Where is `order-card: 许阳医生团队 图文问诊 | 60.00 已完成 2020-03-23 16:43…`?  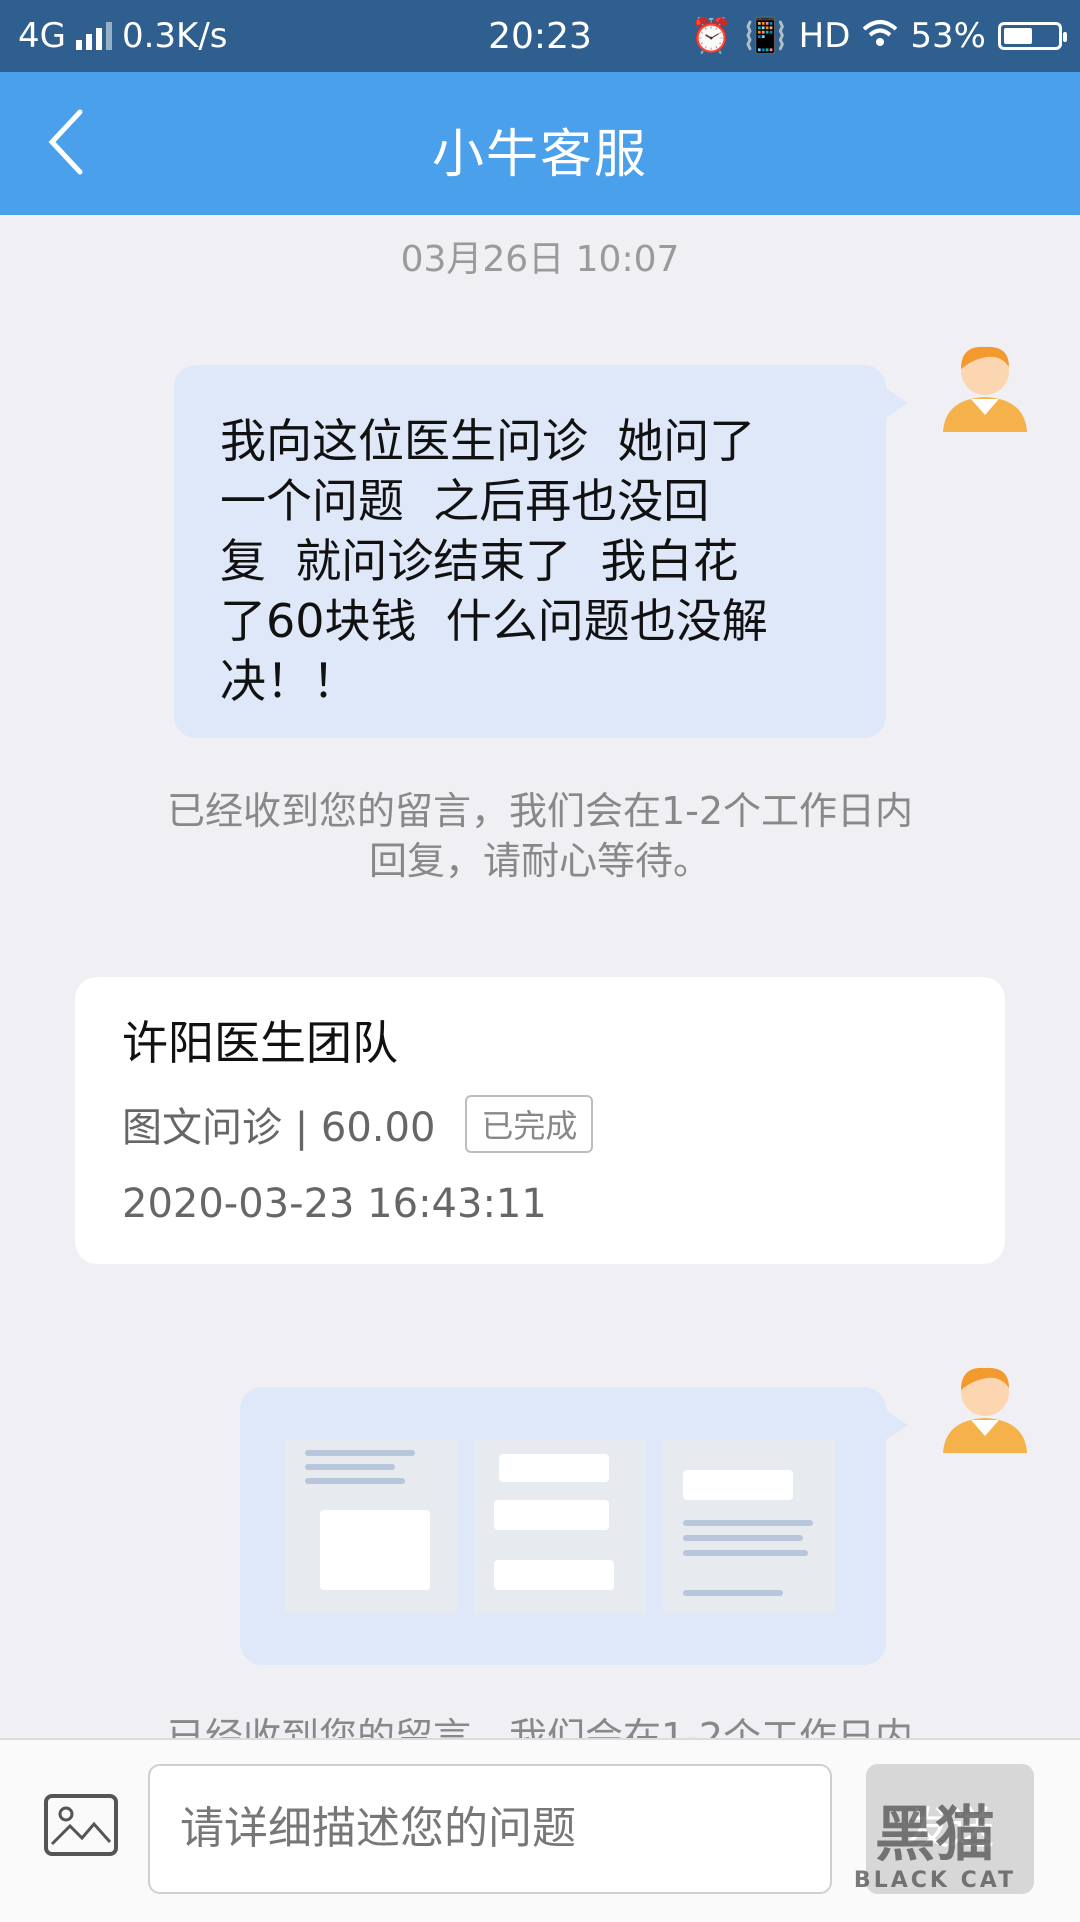 order-card: 许阳医生团队 图文问诊 | 60.00 已完成 2020-03-23 16:43… is located at coordinates (540, 1120).